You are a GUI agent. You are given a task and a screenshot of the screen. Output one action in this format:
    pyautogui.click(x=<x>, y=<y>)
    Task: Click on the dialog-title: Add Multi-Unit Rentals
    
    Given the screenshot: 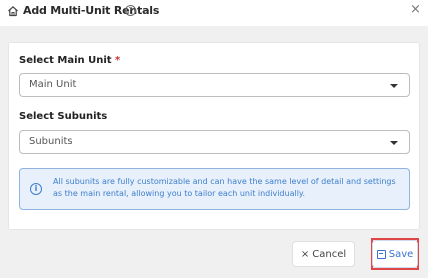 What is the action you would take?
    pyautogui.click(x=91, y=10)
    